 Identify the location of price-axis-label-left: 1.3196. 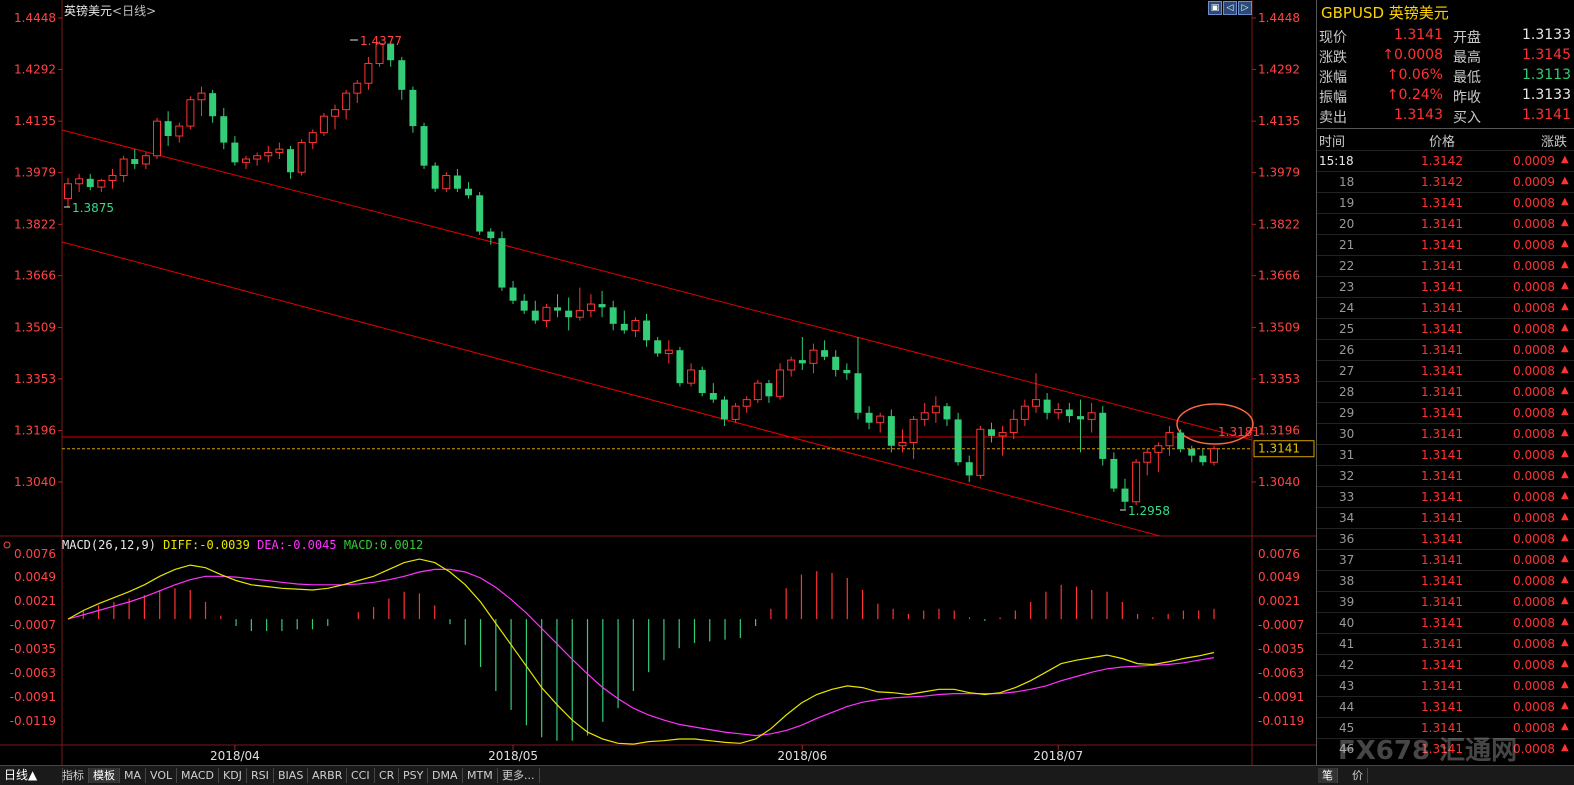
(35, 431).